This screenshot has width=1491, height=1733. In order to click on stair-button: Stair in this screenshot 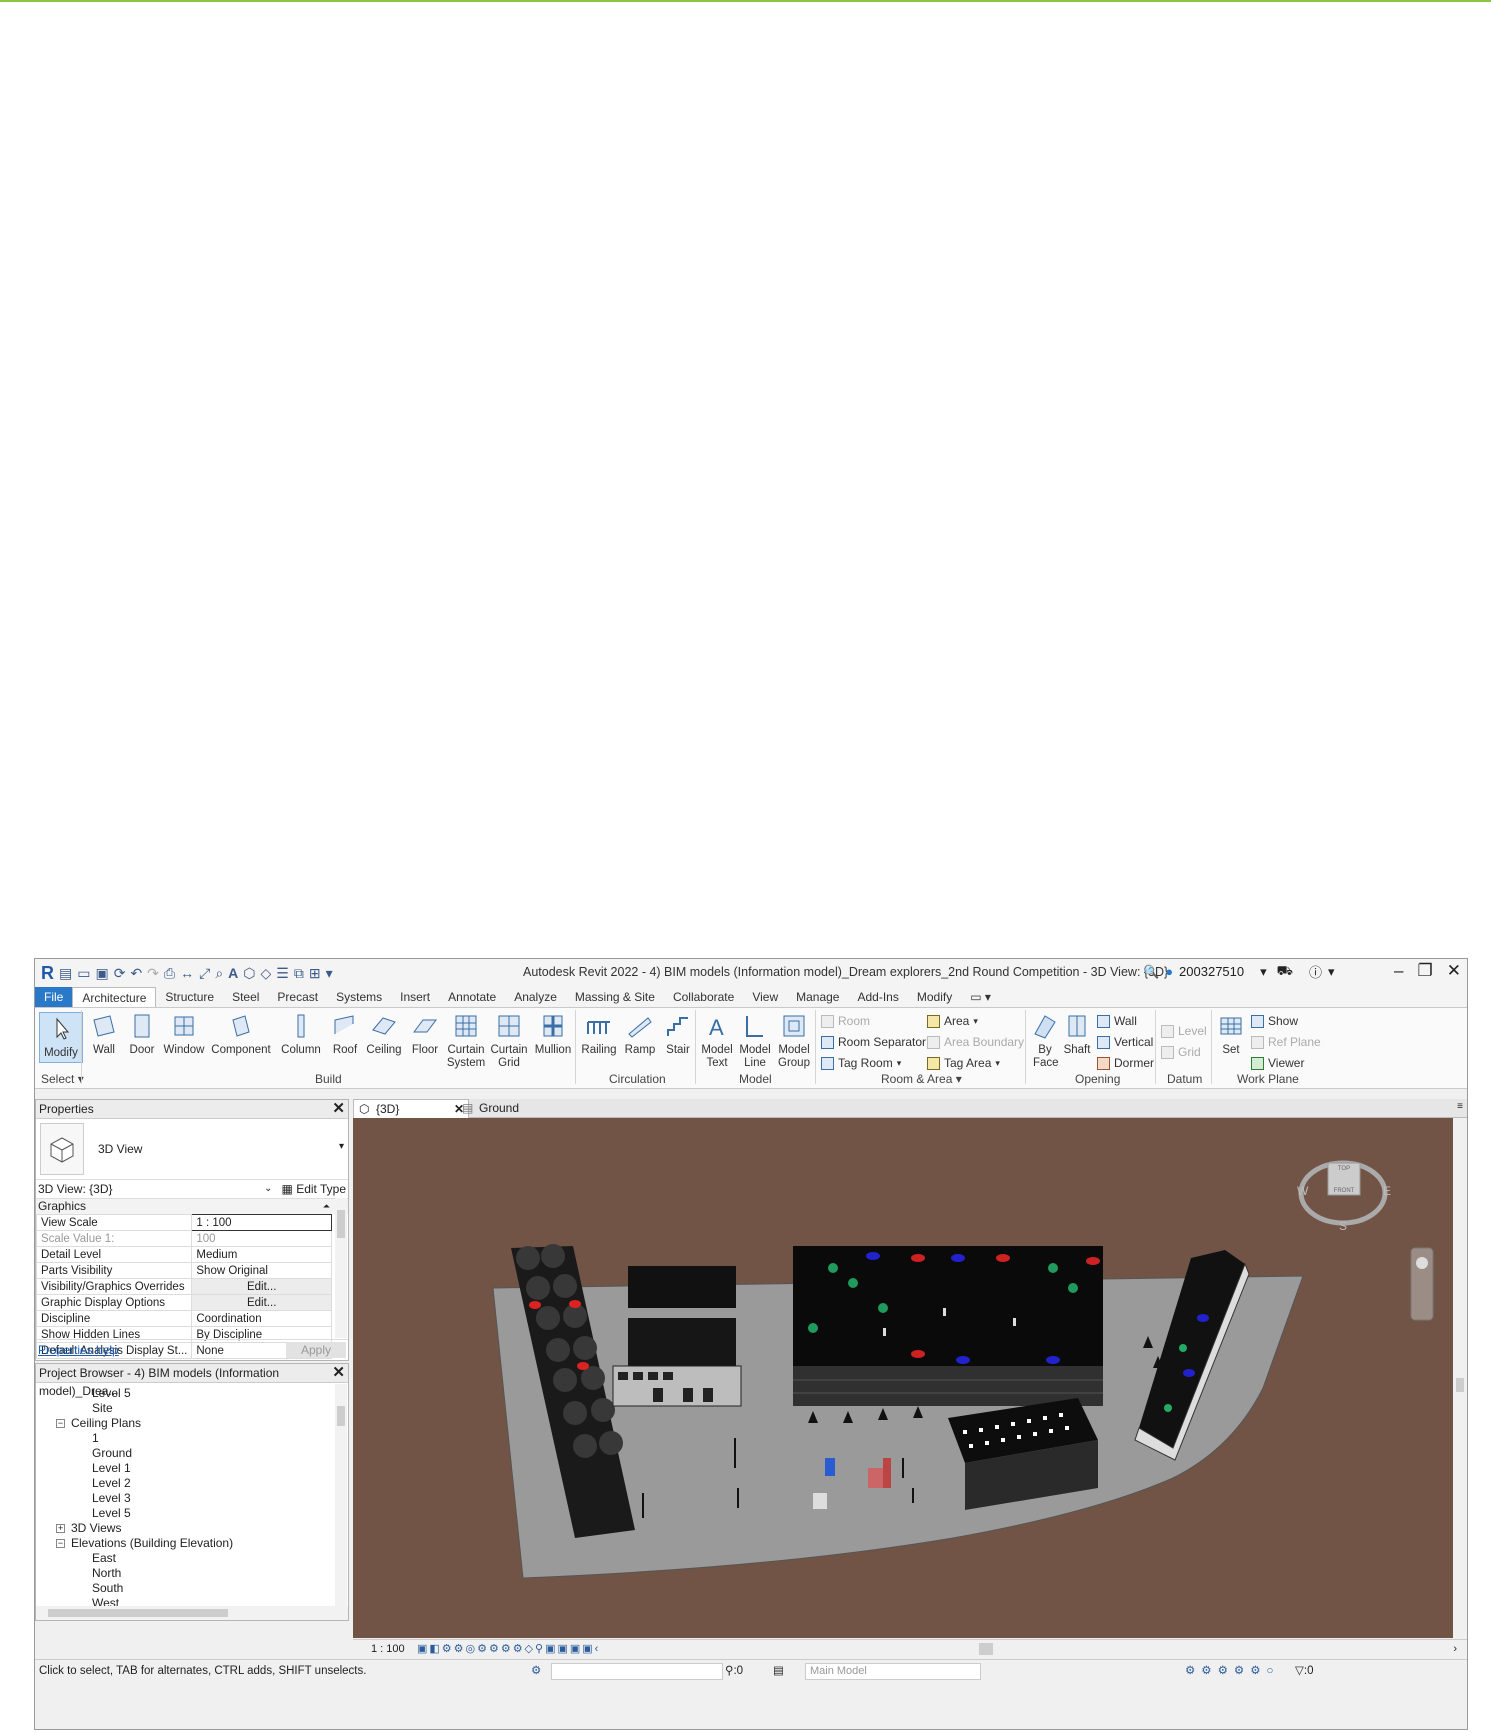, I will do `click(678, 1034)`.